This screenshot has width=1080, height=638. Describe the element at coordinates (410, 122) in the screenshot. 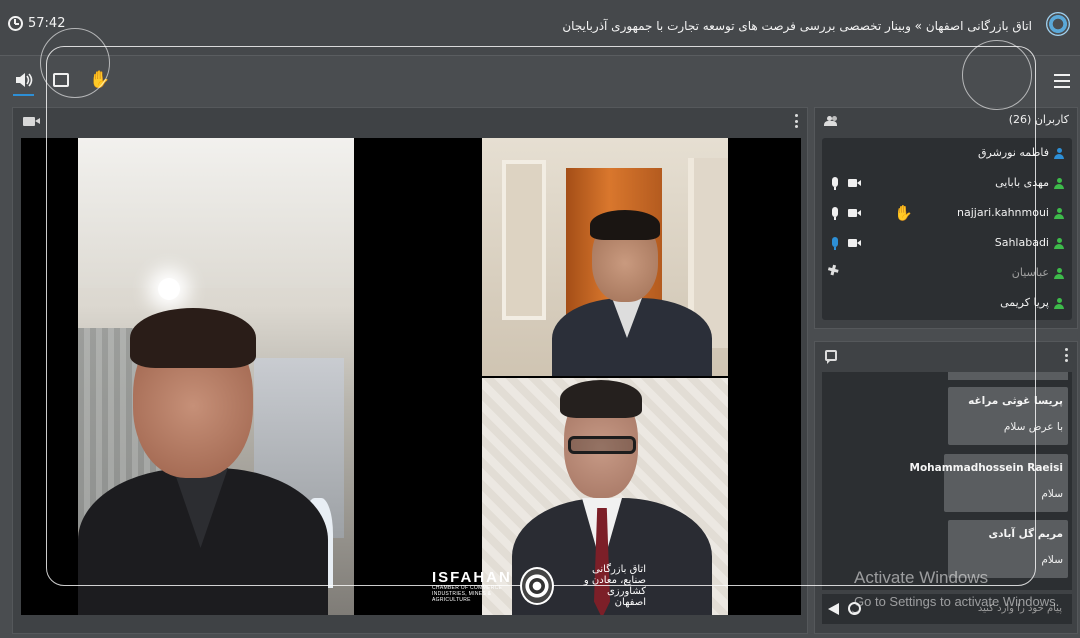

I see `video-panel-header` at that location.